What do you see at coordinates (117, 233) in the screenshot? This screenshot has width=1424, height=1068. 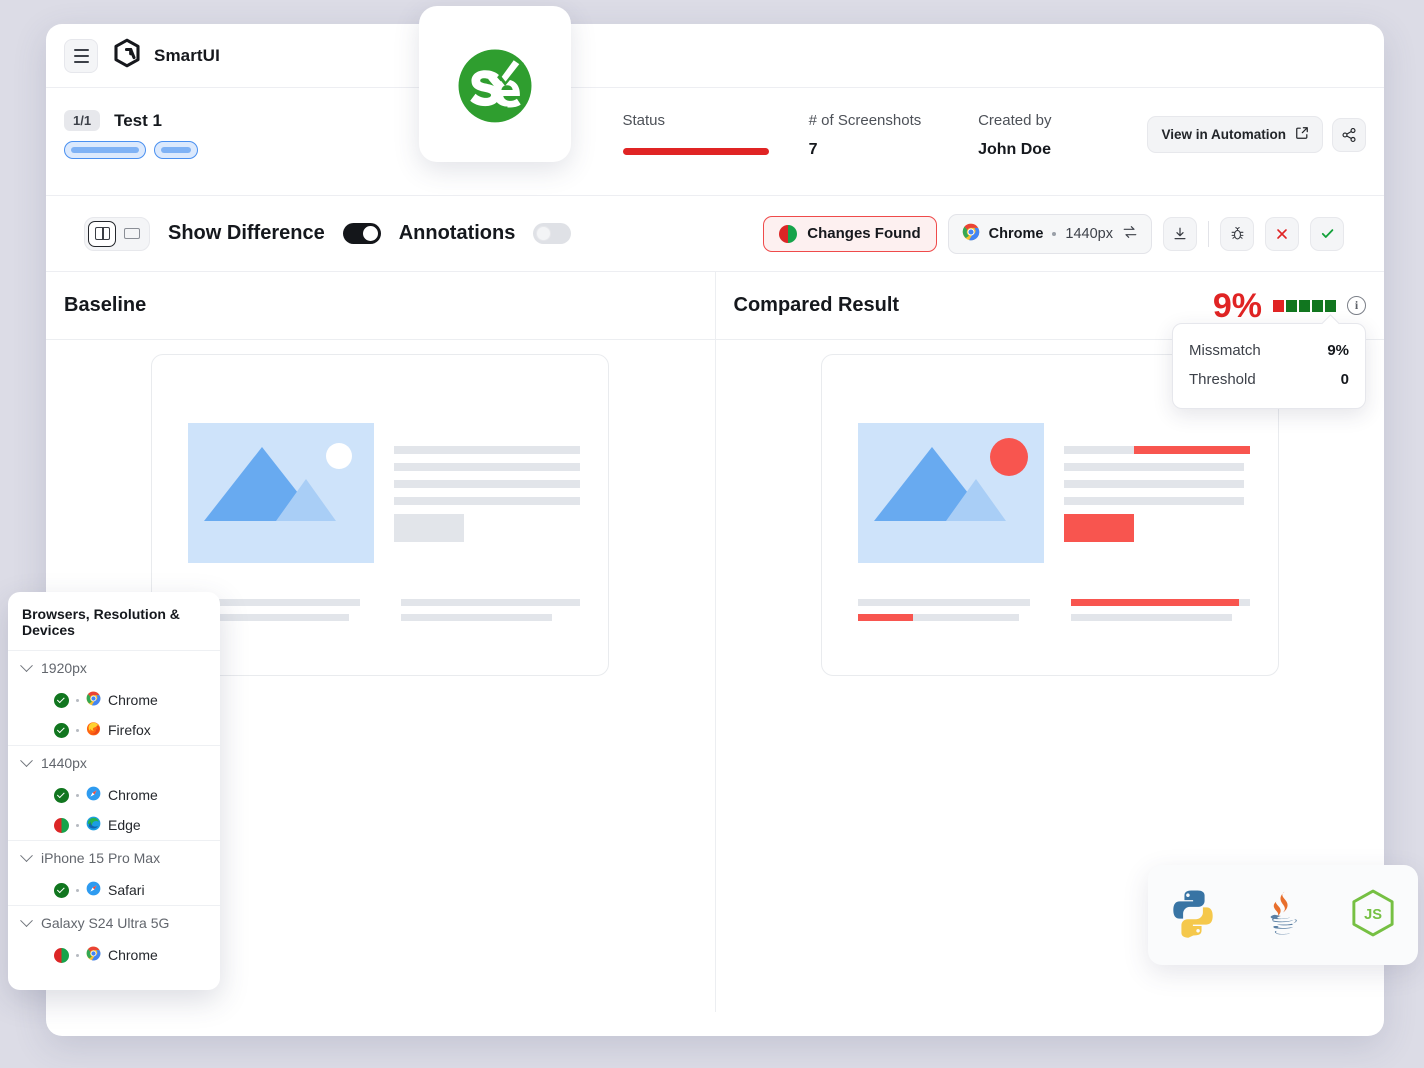 I see `view-mode-toggle` at bounding box center [117, 233].